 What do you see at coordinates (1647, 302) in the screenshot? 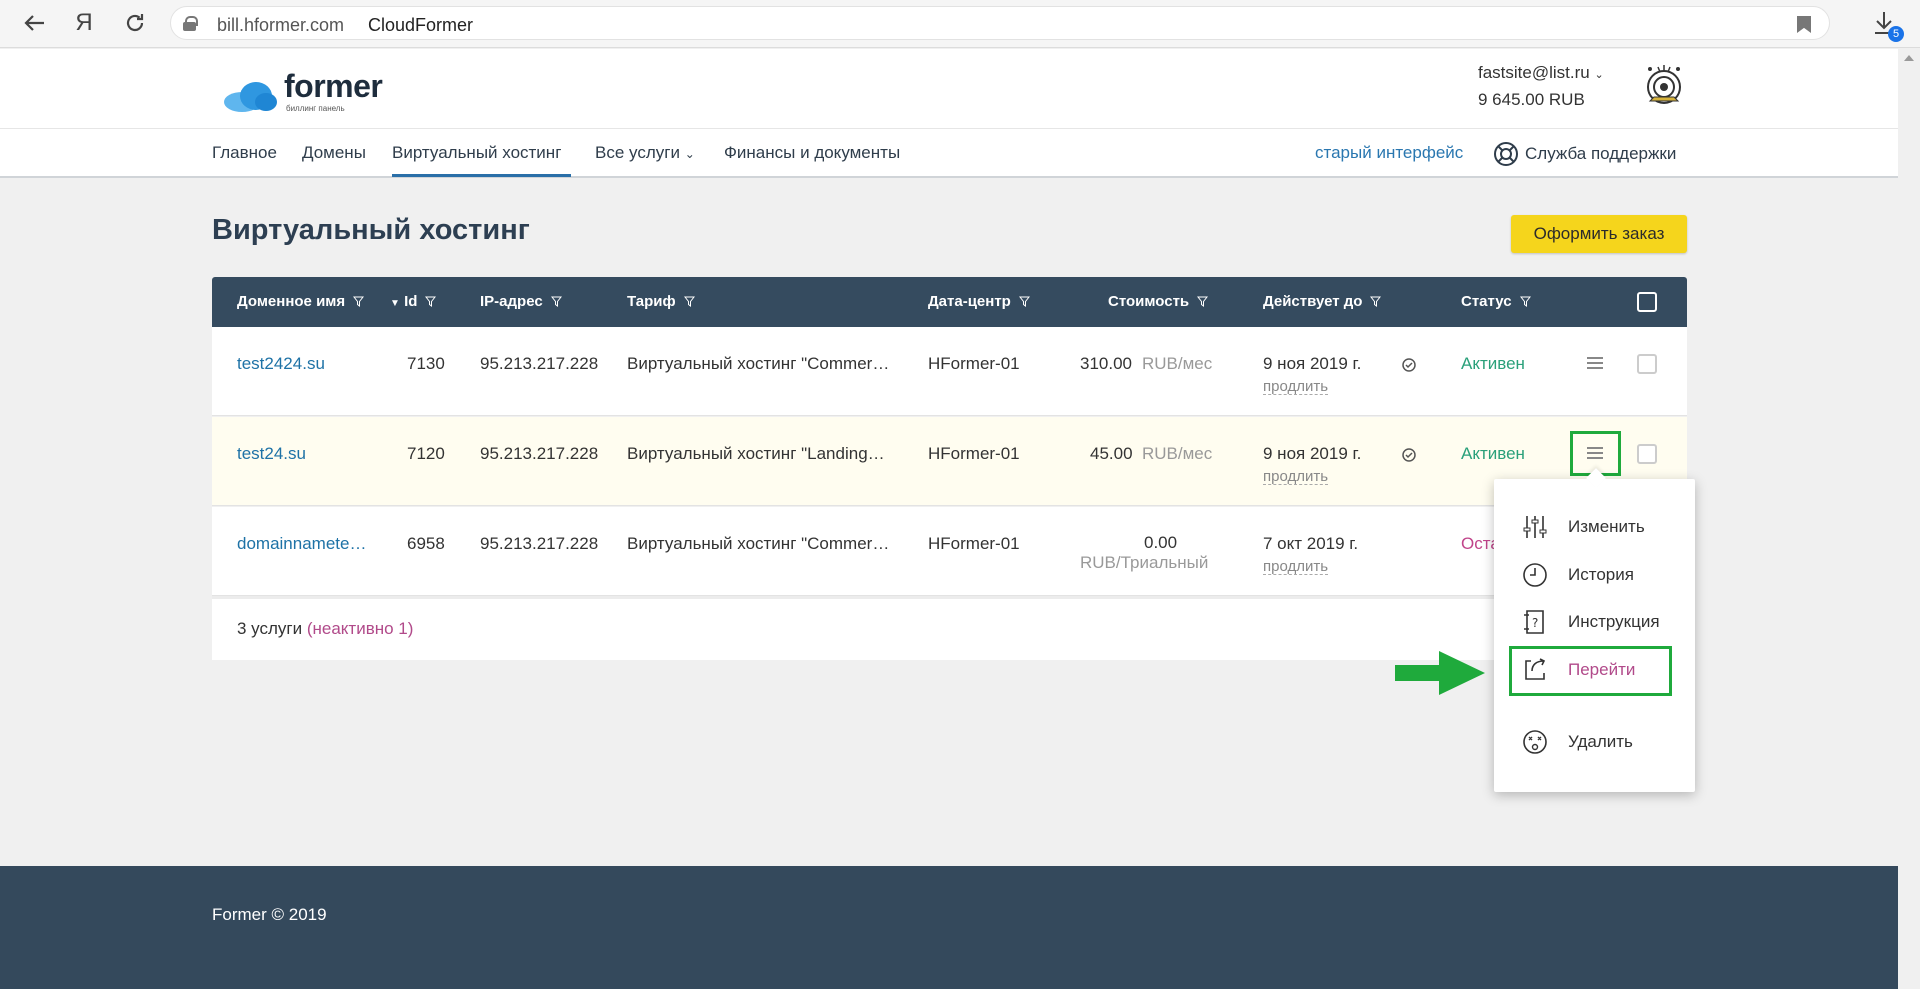
I see `select-all-checkbox` at bounding box center [1647, 302].